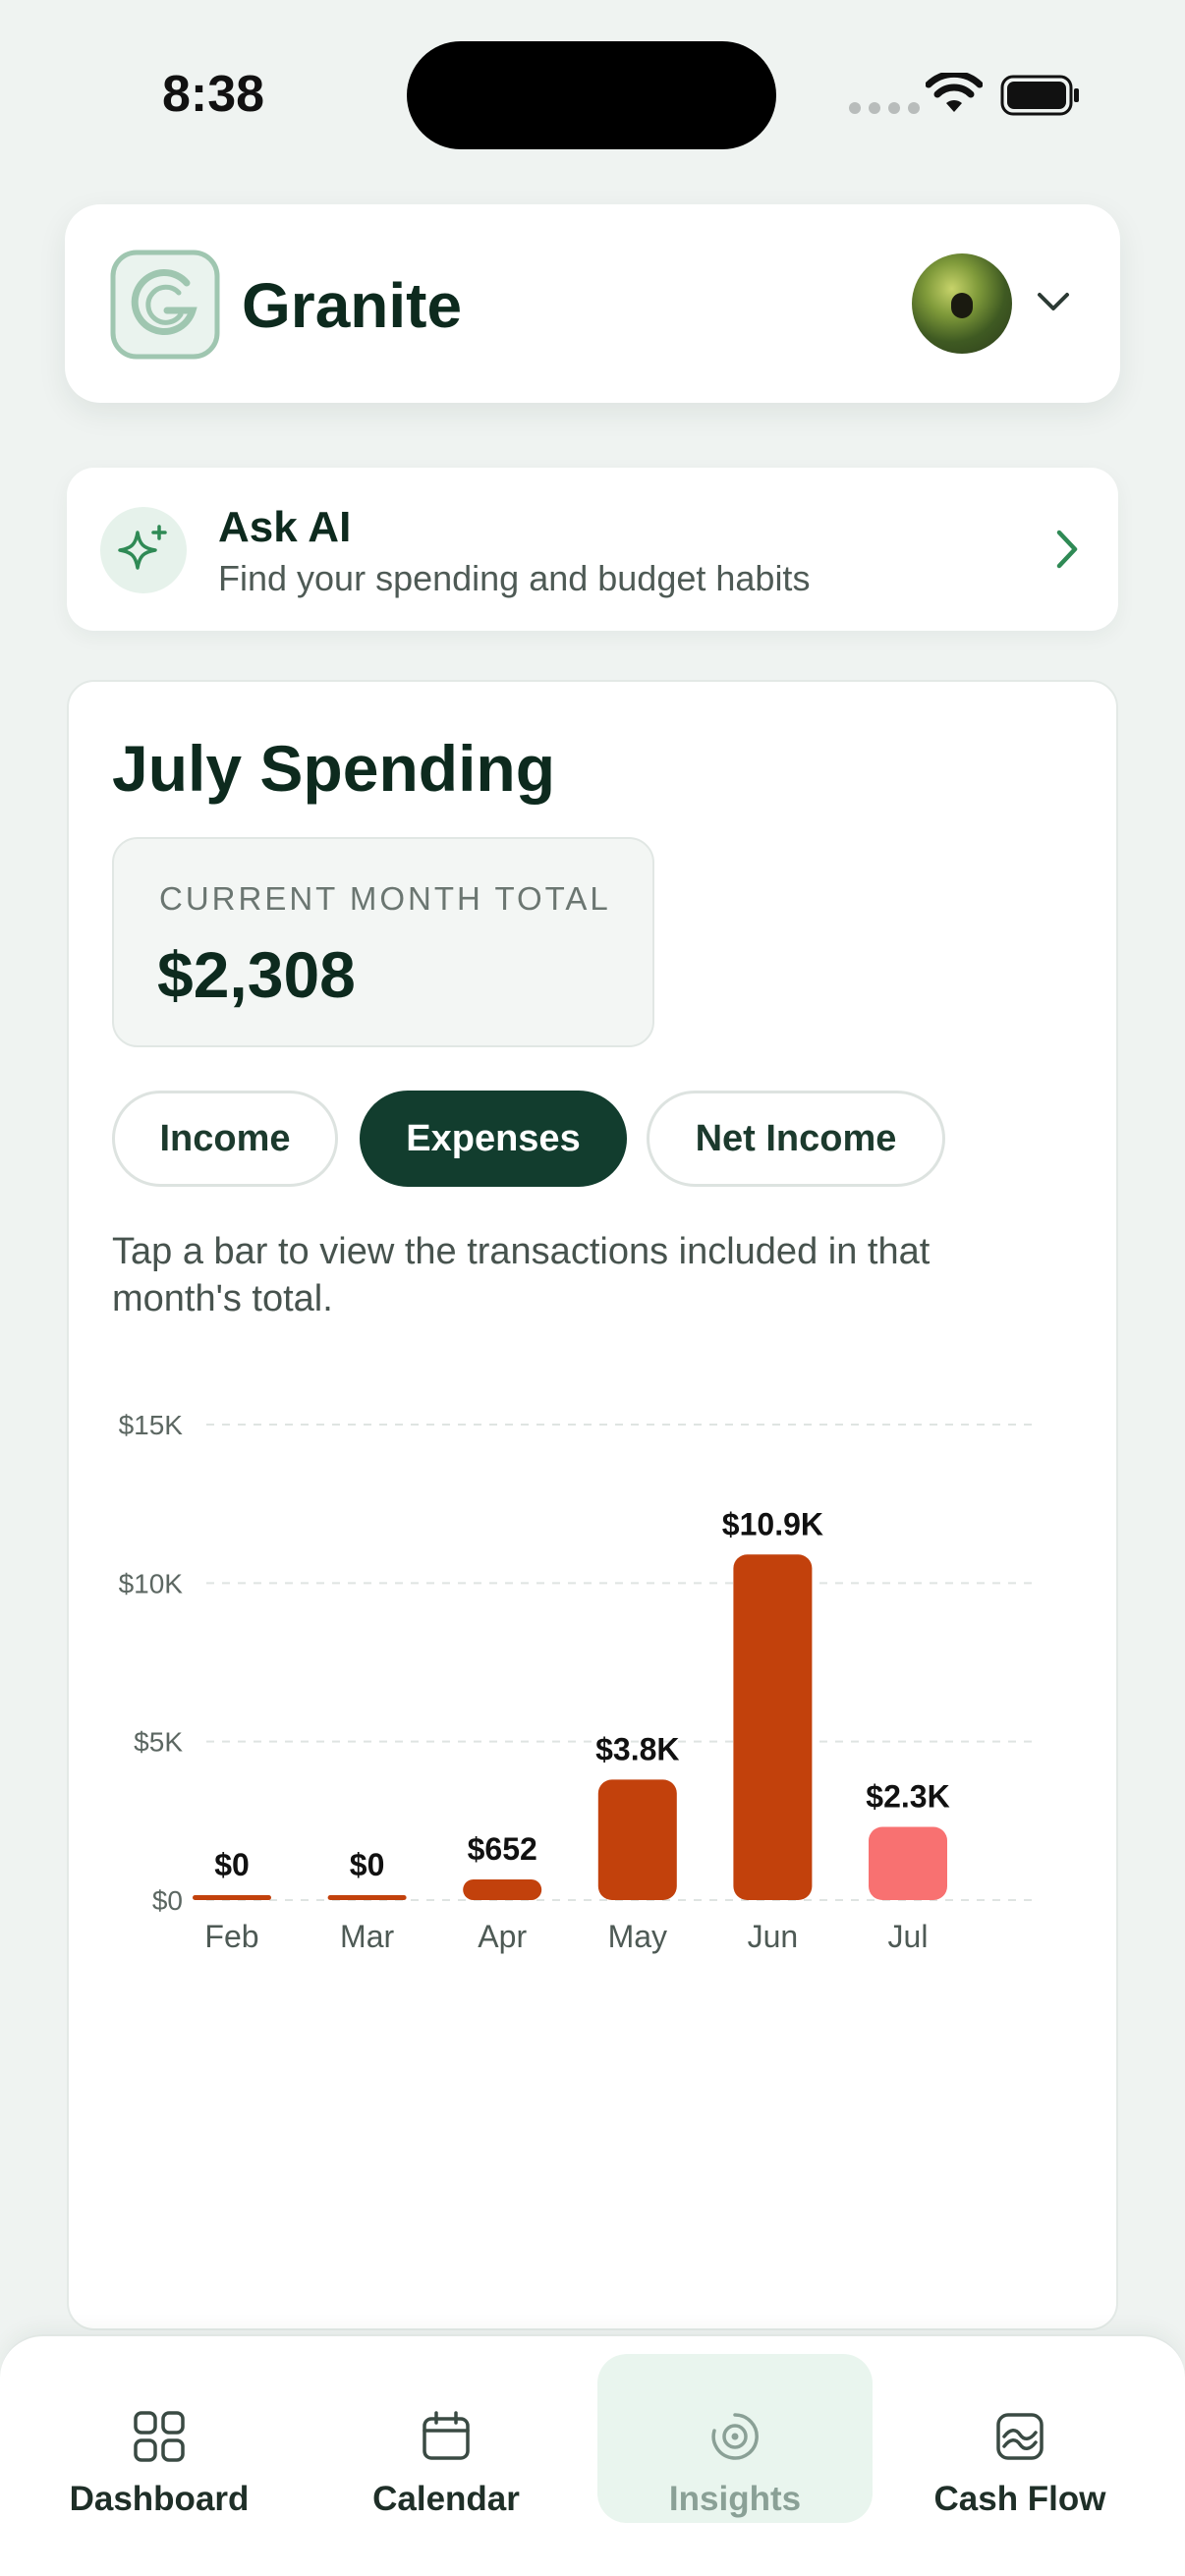 This screenshot has height=2576, width=1185. Describe the element at coordinates (796, 1139) in the screenshot. I see `segment-net-income: Net Income` at that location.